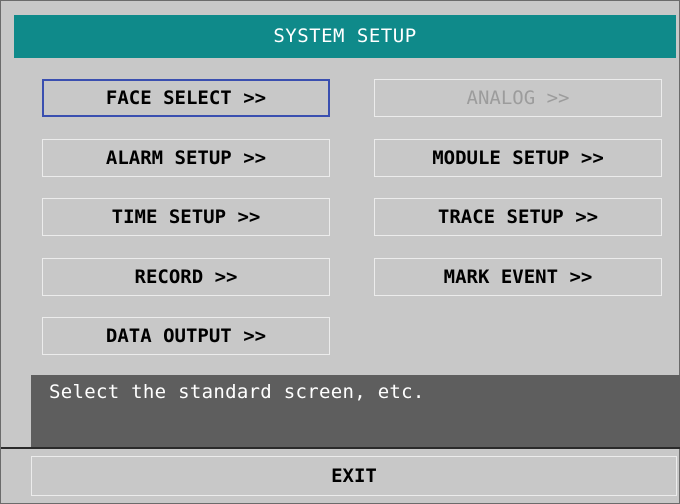 The width and height of the screenshot is (680, 504). I want to click on time-setup-button: TIME SETUP >>, so click(186, 217).